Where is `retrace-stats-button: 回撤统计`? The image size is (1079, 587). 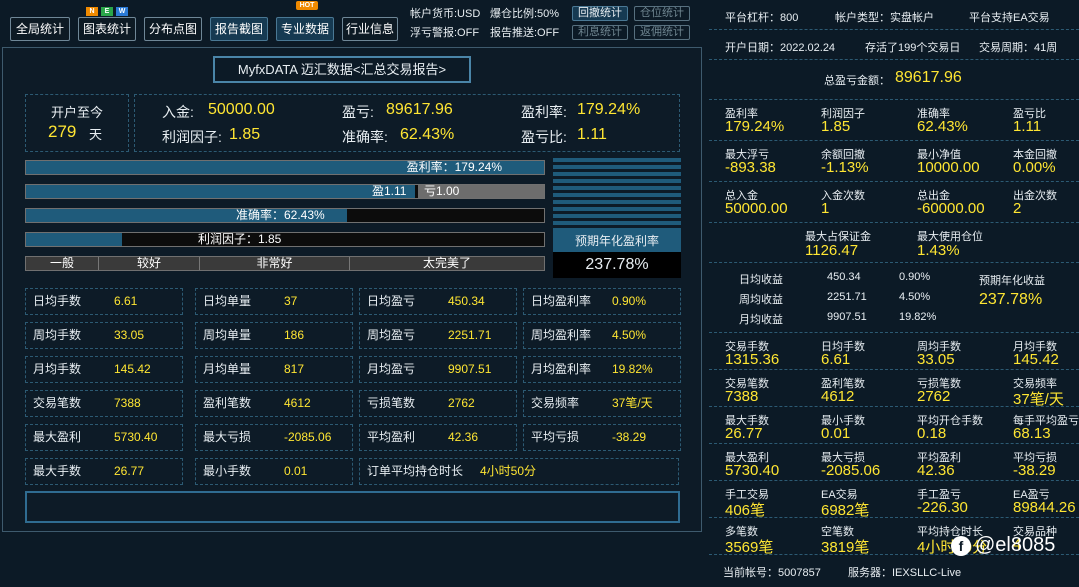
retrace-stats-button: 回撤统计 is located at coordinates (600, 13).